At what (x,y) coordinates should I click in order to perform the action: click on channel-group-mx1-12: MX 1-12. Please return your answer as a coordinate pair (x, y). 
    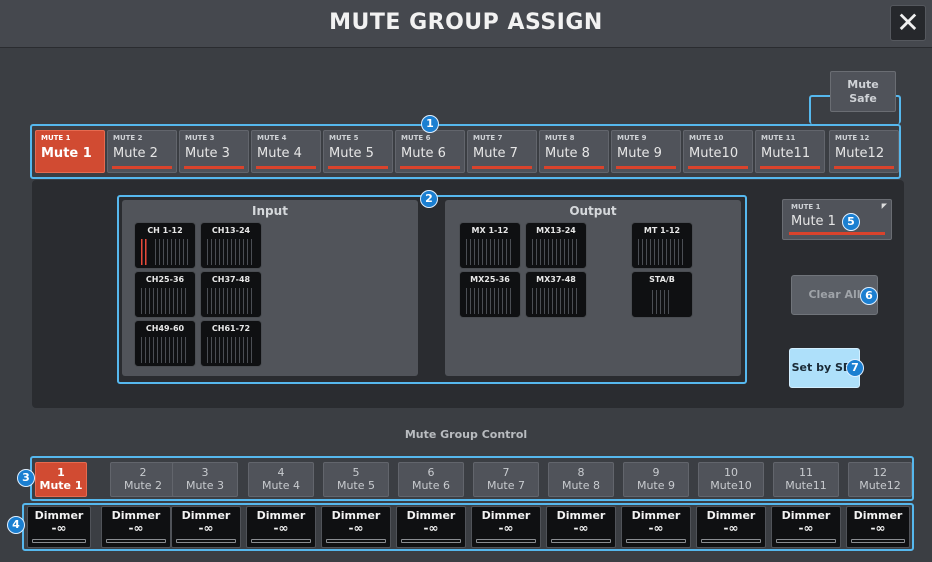
    Looking at the image, I should click on (490, 245).